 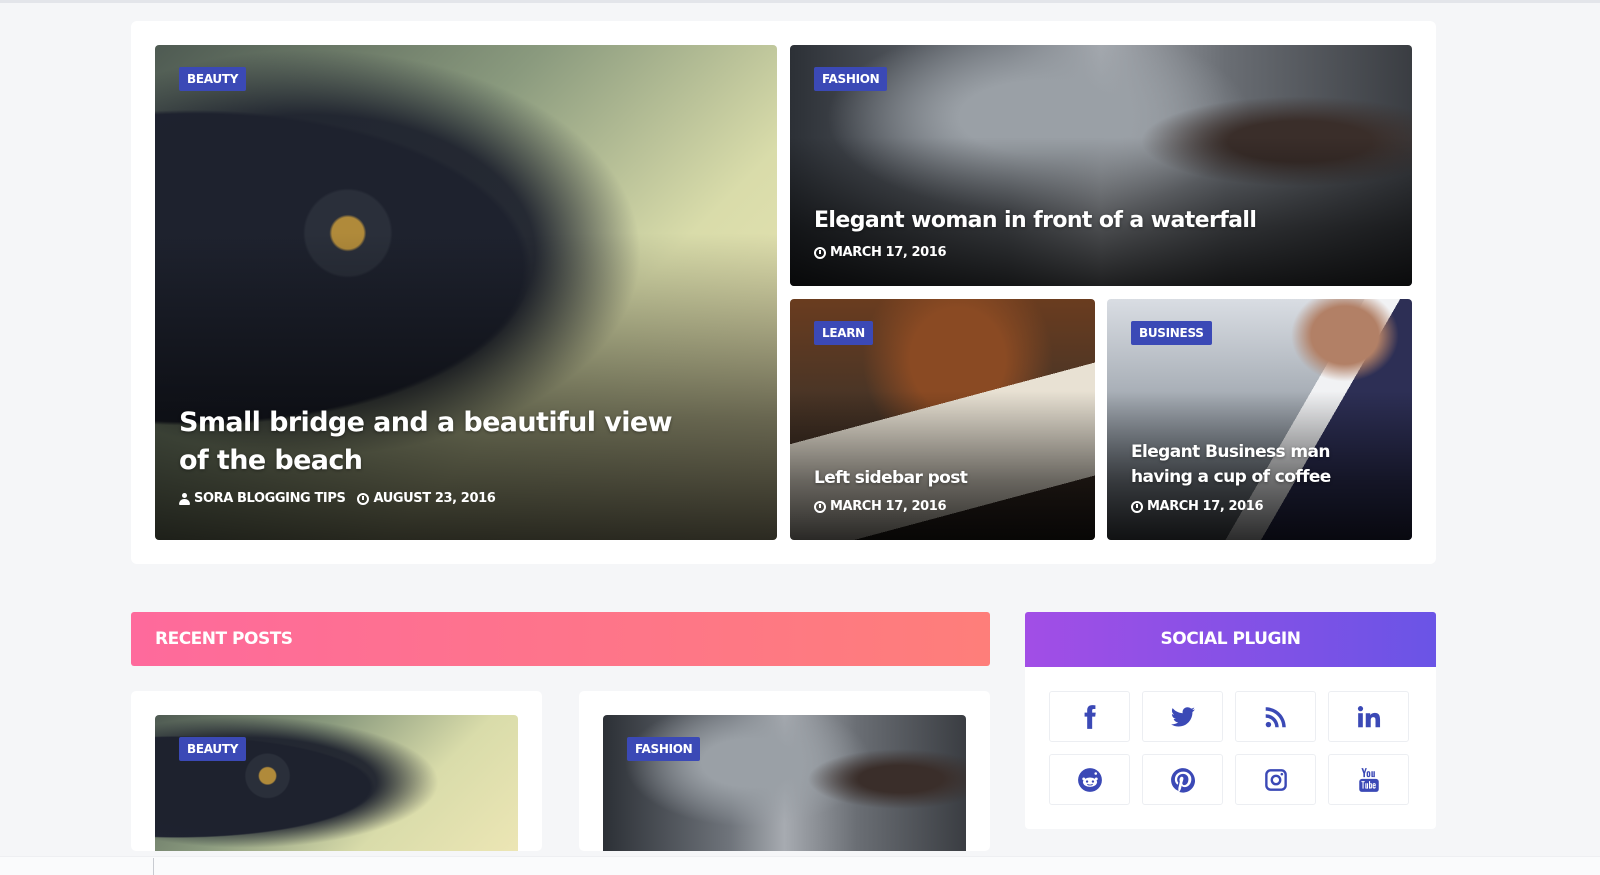 I want to click on facebook-icon, so click(x=1090, y=716).